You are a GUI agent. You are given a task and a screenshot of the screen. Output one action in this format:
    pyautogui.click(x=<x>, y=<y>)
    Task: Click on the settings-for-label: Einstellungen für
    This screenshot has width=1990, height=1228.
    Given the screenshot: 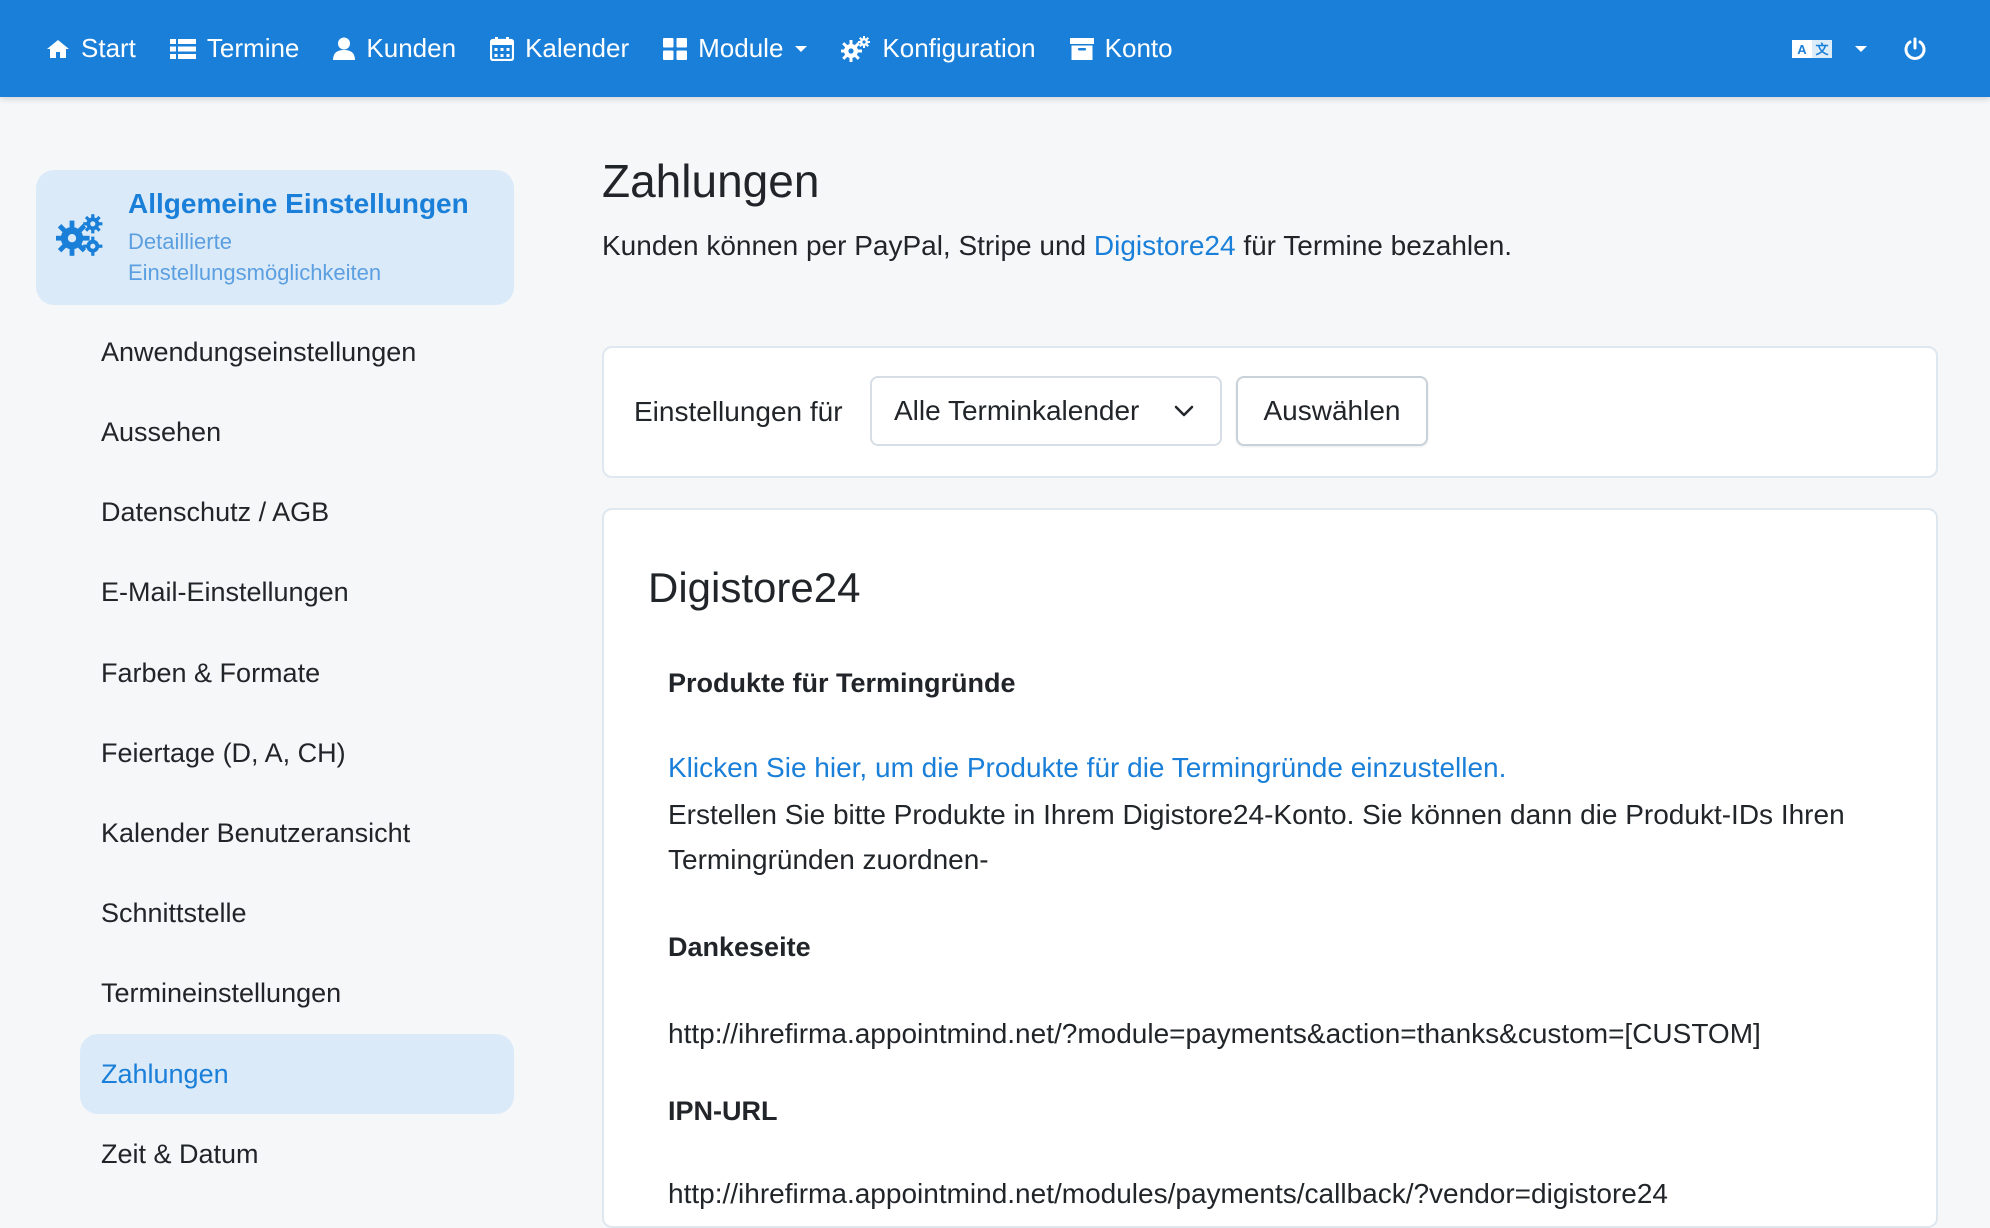 What is the action you would take?
    pyautogui.click(x=738, y=411)
    